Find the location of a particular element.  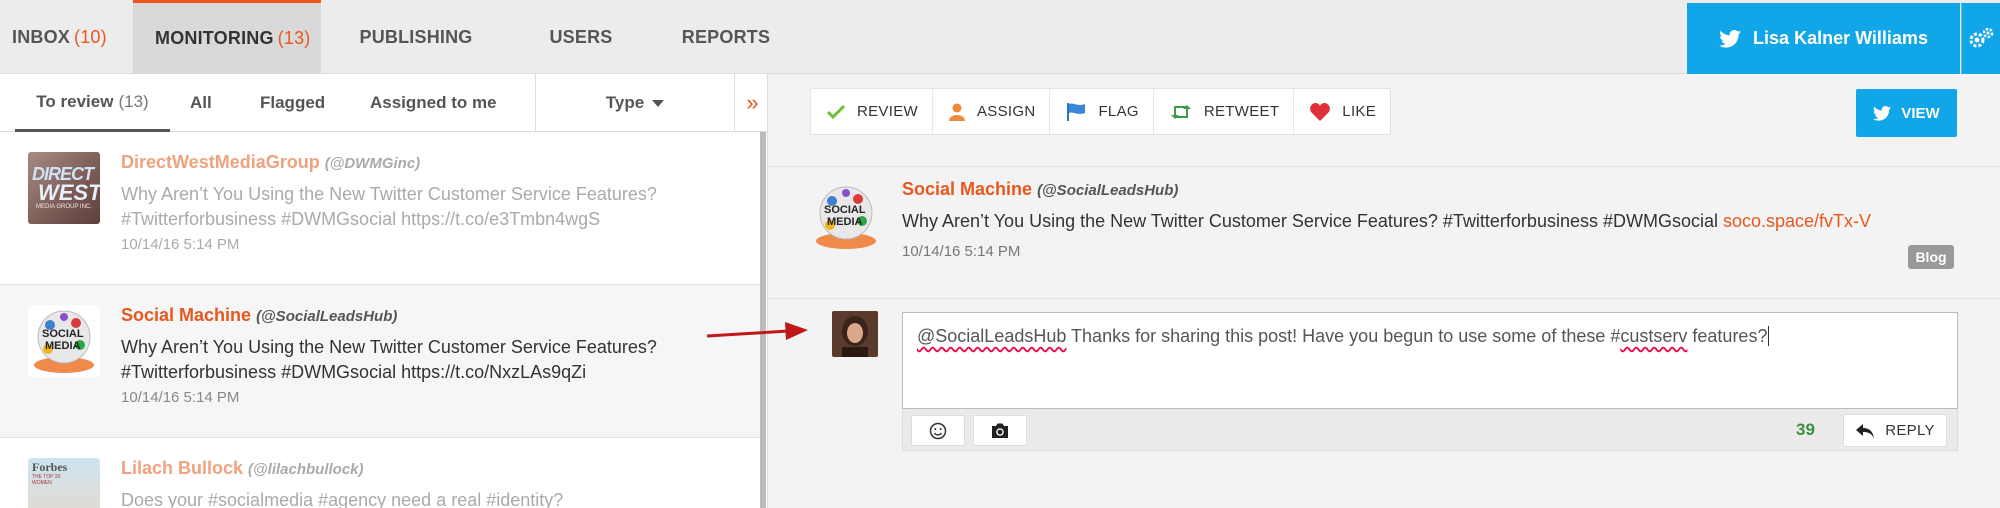

view-label: VIEW is located at coordinates (1920, 113).